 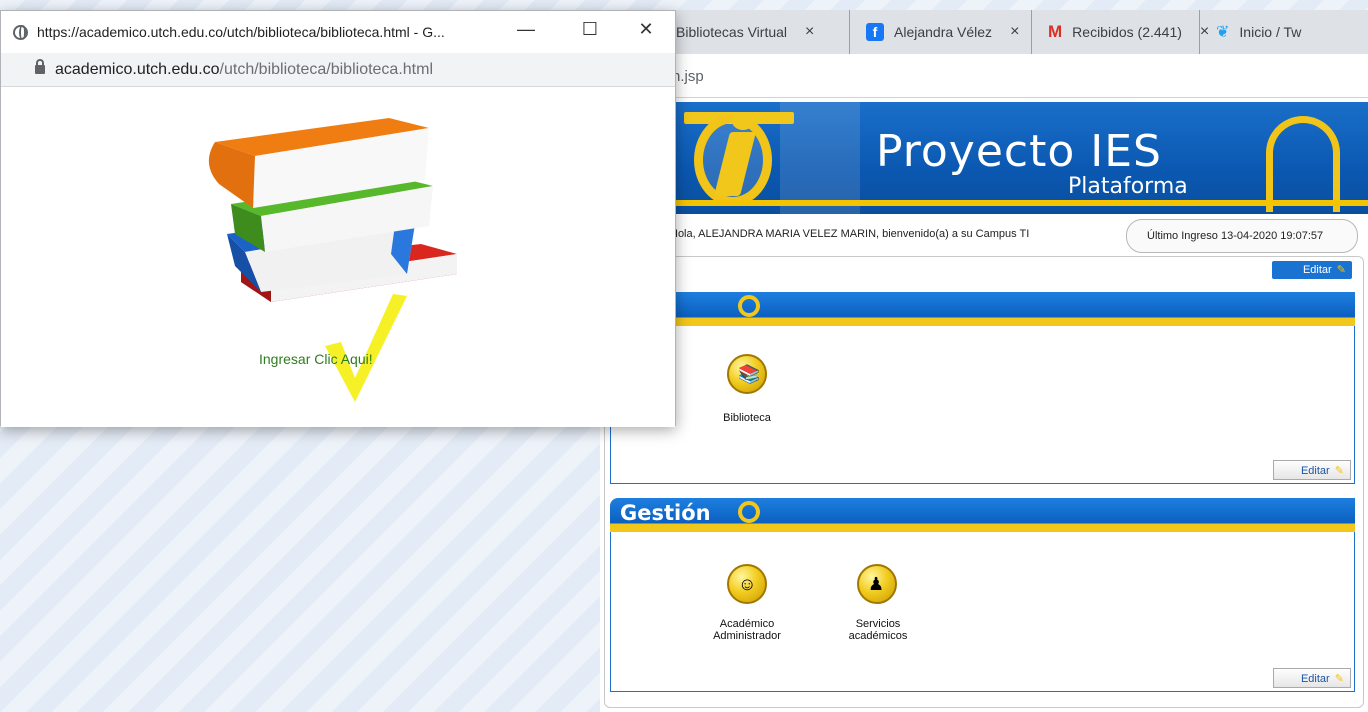 What do you see at coordinates (943, 32) in the screenshot?
I see `tab-label: Alejandra Vélez` at bounding box center [943, 32].